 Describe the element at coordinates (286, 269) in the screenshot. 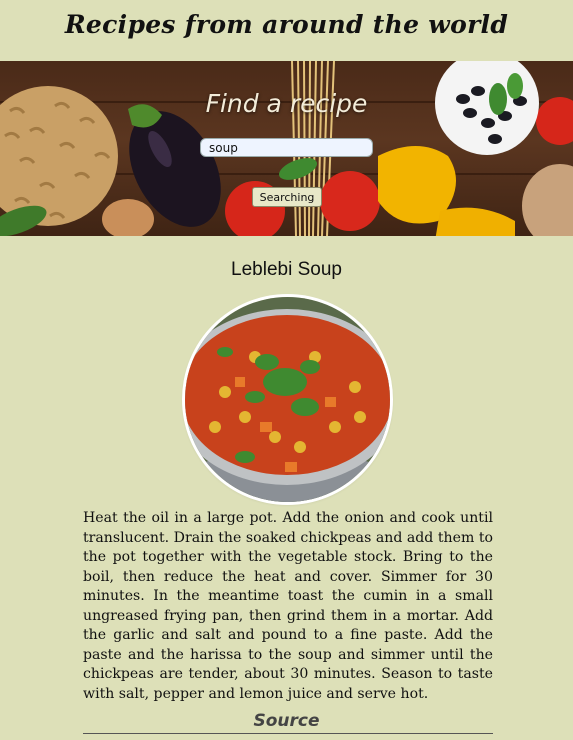

I see `recipe-title: Leblebi Soup` at that location.